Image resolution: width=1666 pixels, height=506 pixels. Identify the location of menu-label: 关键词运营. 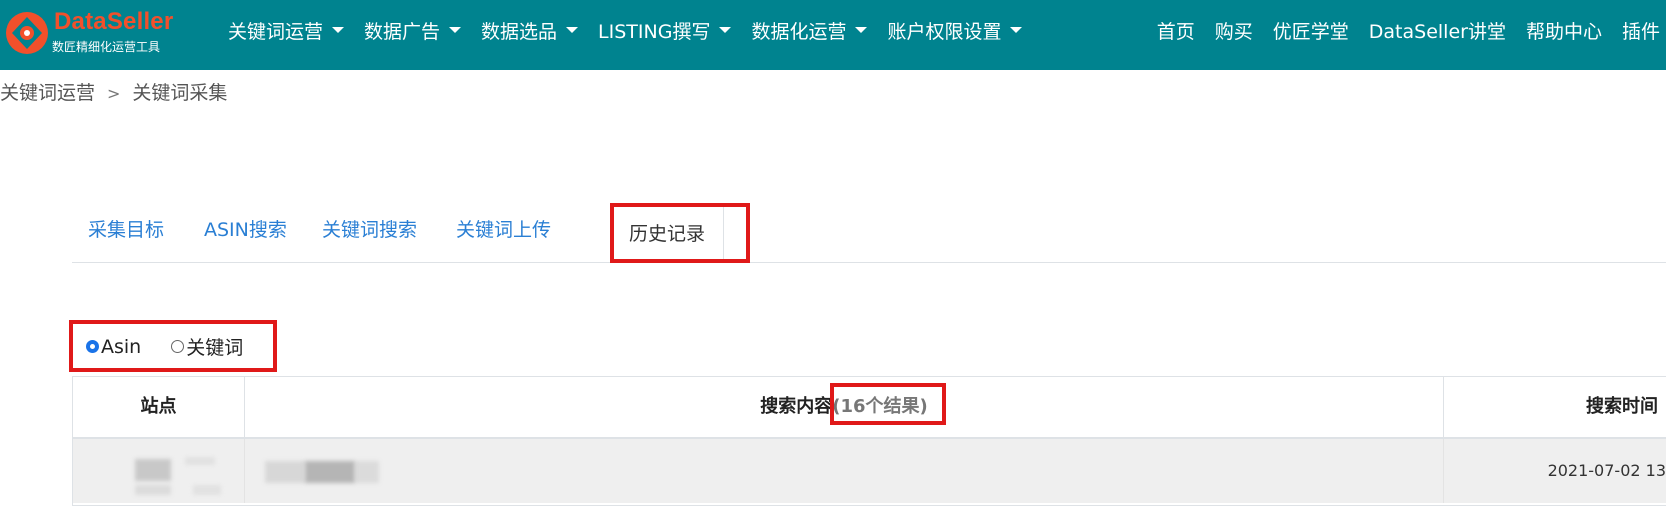
(276, 31).